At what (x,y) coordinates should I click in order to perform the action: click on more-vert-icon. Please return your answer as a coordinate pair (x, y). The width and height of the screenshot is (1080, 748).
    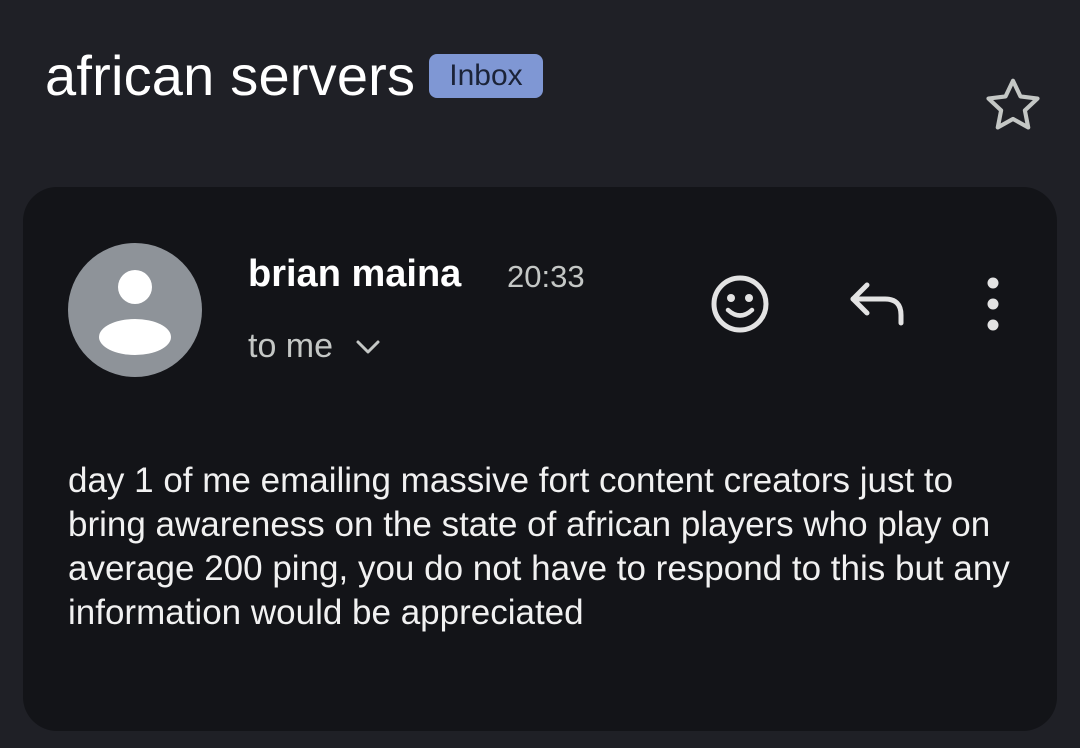
    Looking at the image, I should click on (993, 304).